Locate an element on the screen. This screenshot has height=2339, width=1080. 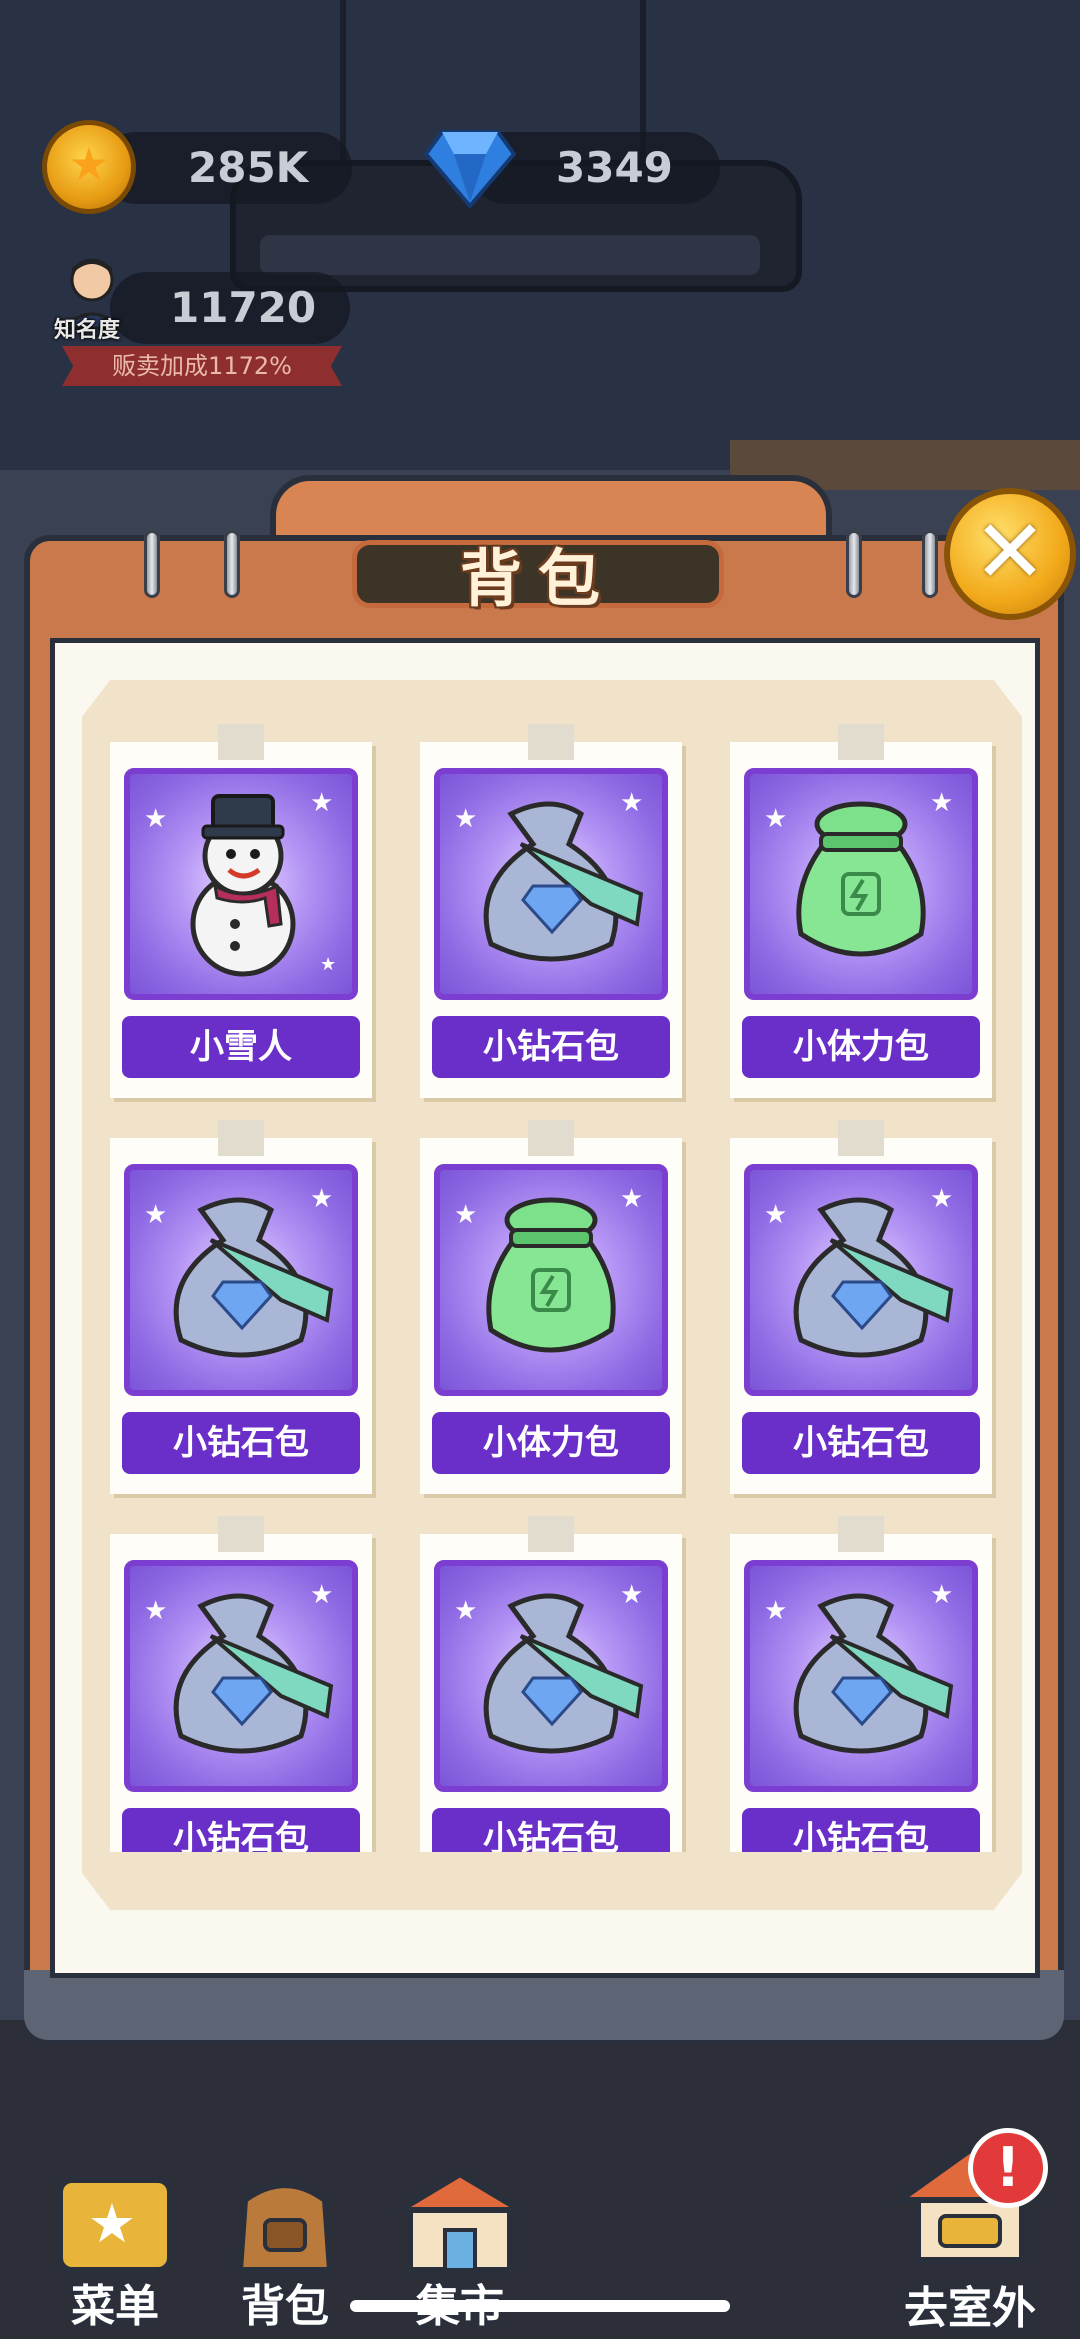
inventory-item: ★ ★ ★ 小雪人 is located at coordinates (241, 911).